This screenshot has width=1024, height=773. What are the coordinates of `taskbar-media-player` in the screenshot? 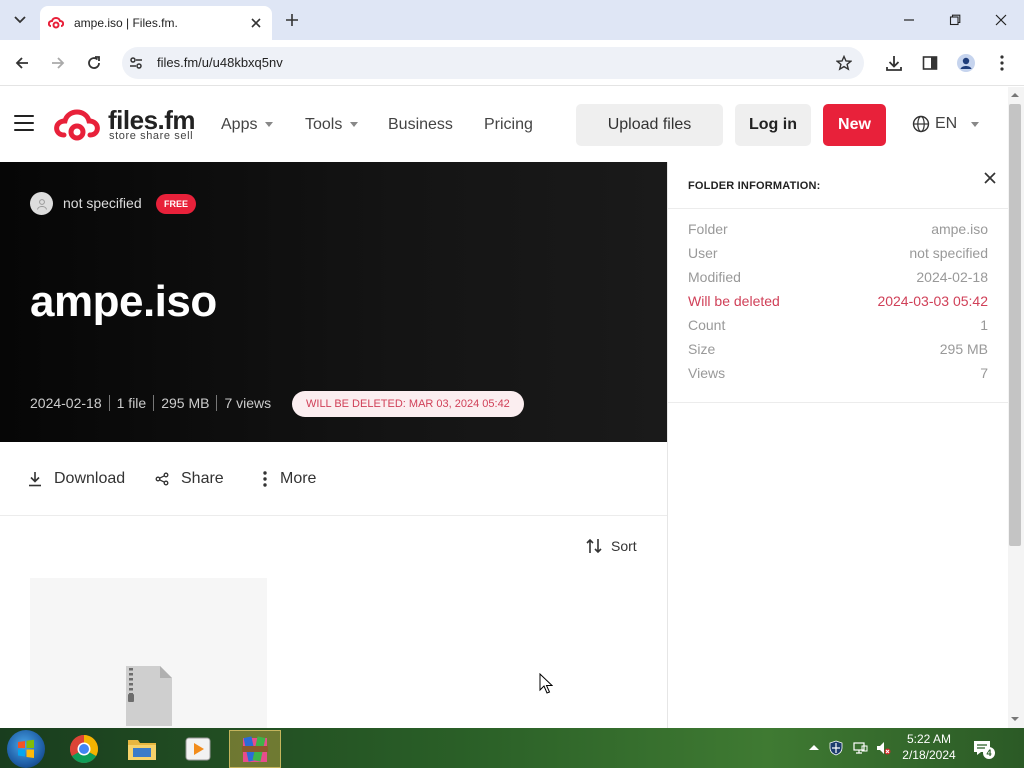 It's located at (198, 749).